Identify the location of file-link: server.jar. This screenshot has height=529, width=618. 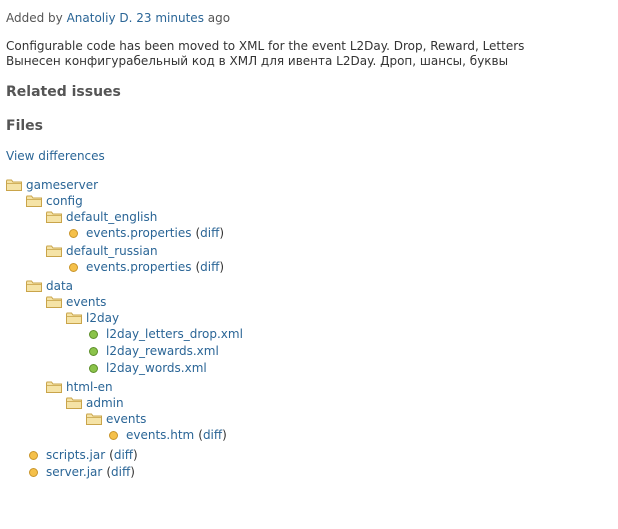
(74, 472).